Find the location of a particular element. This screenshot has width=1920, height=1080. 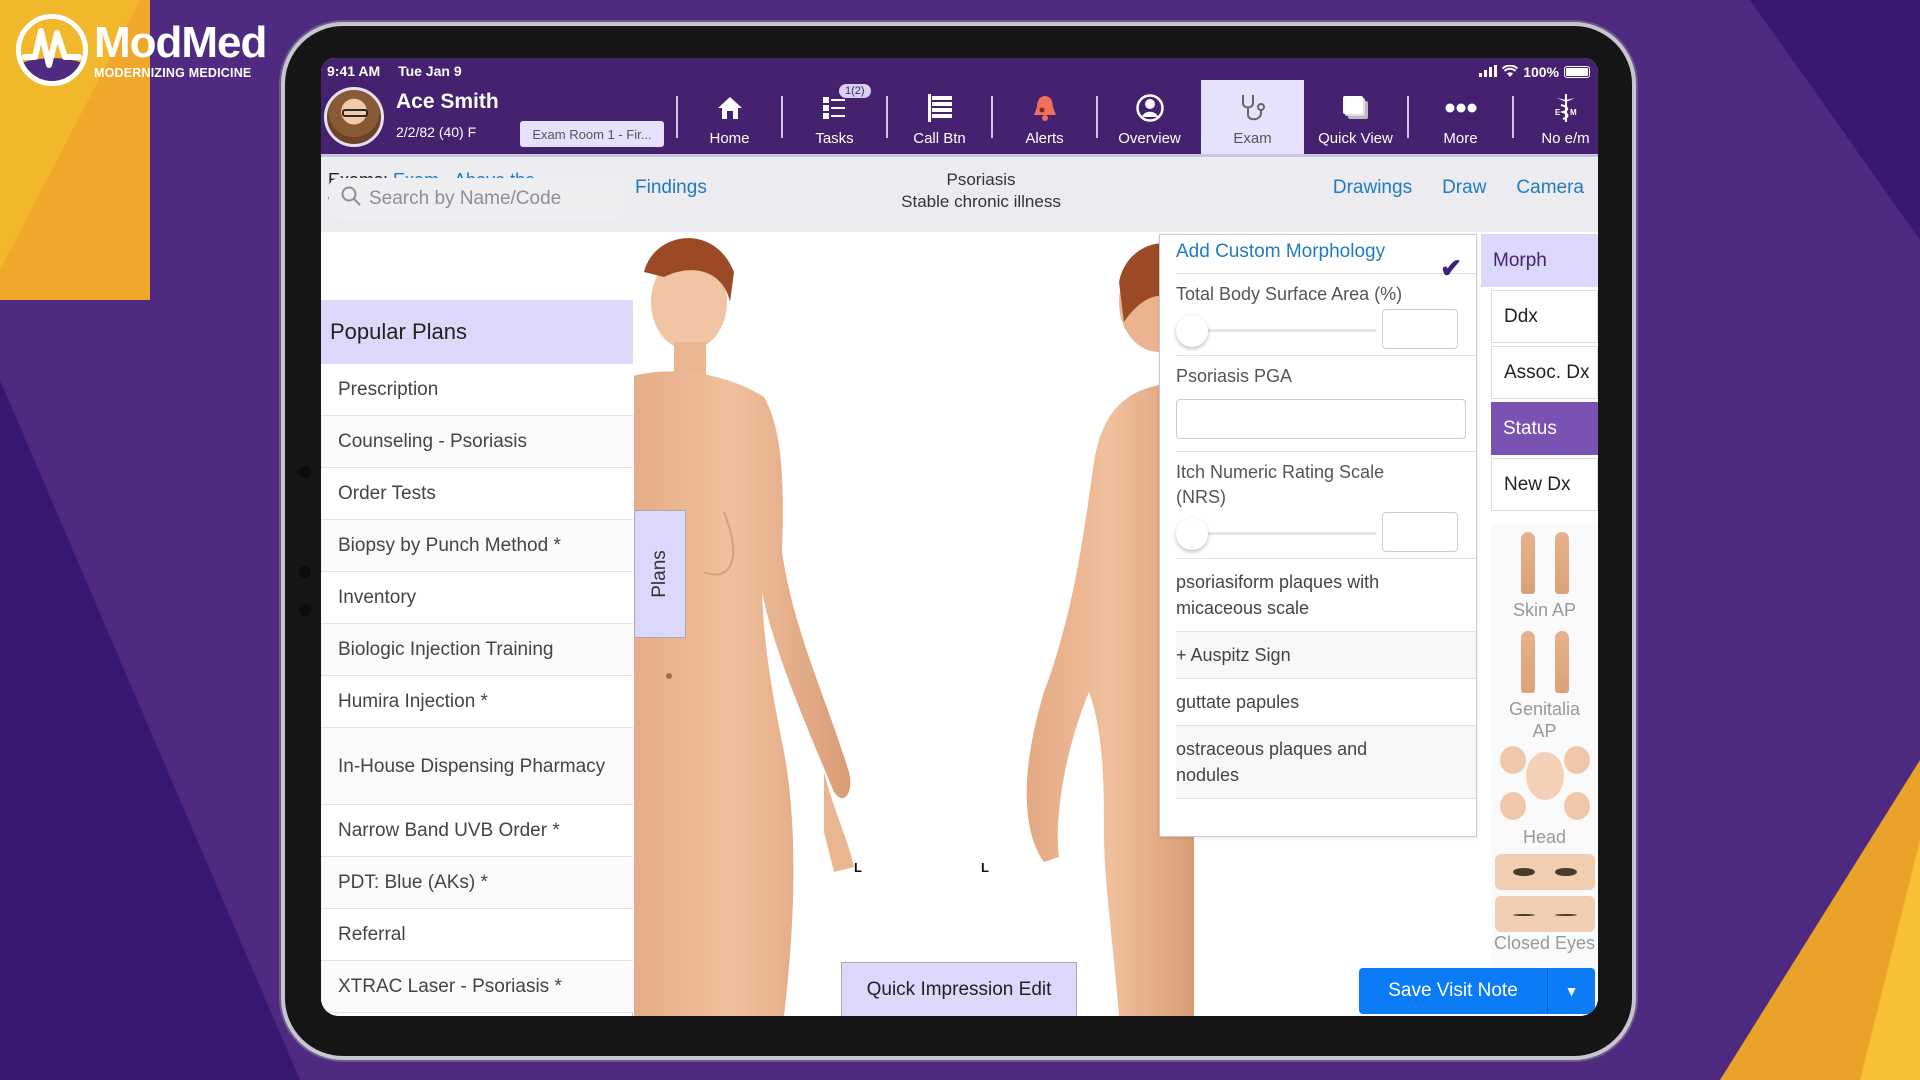

nav-overview: Overview is located at coordinates (1149, 117).